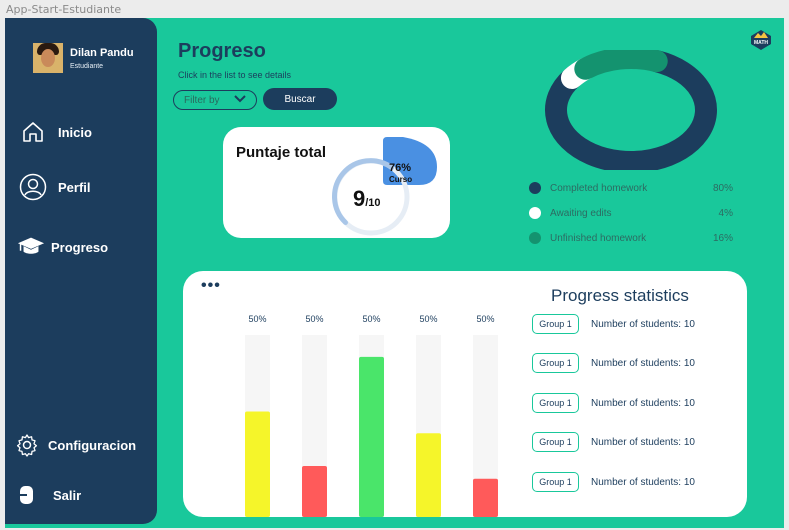 This screenshot has height=530, width=789. What do you see at coordinates (80, 247) in the screenshot?
I see `sidebar-item-label: Progreso` at bounding box center [80, 247].